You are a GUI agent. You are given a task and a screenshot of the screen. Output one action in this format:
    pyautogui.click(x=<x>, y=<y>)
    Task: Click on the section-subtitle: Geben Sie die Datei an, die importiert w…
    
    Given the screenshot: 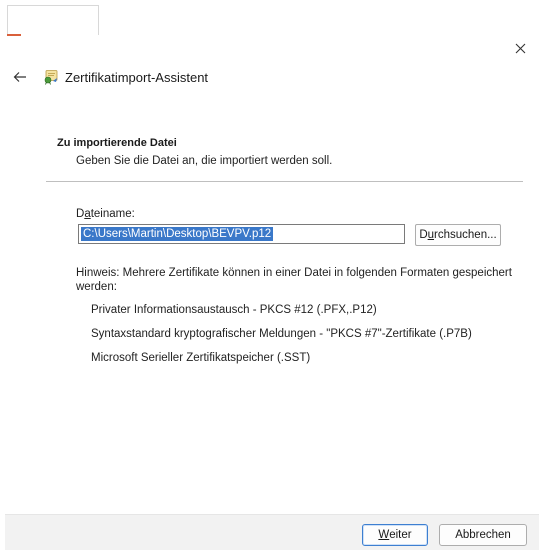 What is the action you would take?
    pyautogui.click(x=204, y=161)
    